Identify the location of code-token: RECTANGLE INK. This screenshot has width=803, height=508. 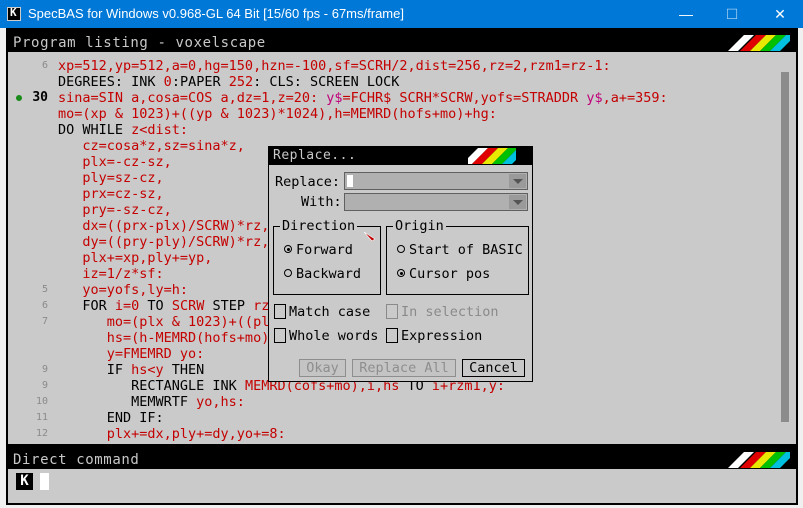
(151, 386).